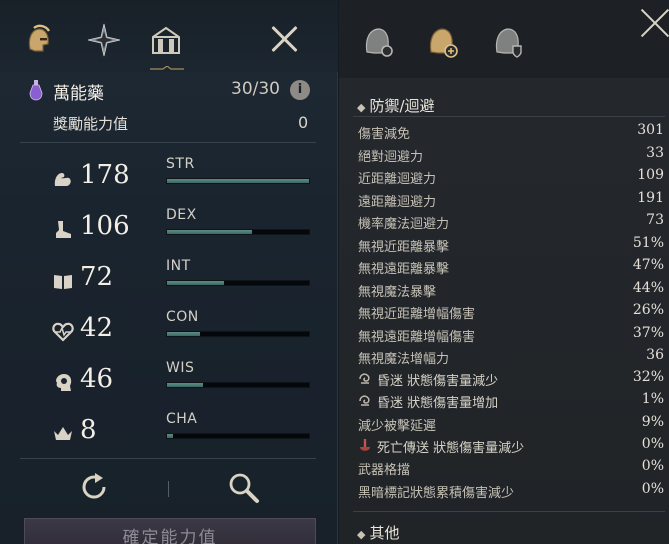 Image resolution: width=669 pixels, height=544 pixels. I want to click on stat-detail-row: 無視魔法暴擊 44%, so click(511, 290).